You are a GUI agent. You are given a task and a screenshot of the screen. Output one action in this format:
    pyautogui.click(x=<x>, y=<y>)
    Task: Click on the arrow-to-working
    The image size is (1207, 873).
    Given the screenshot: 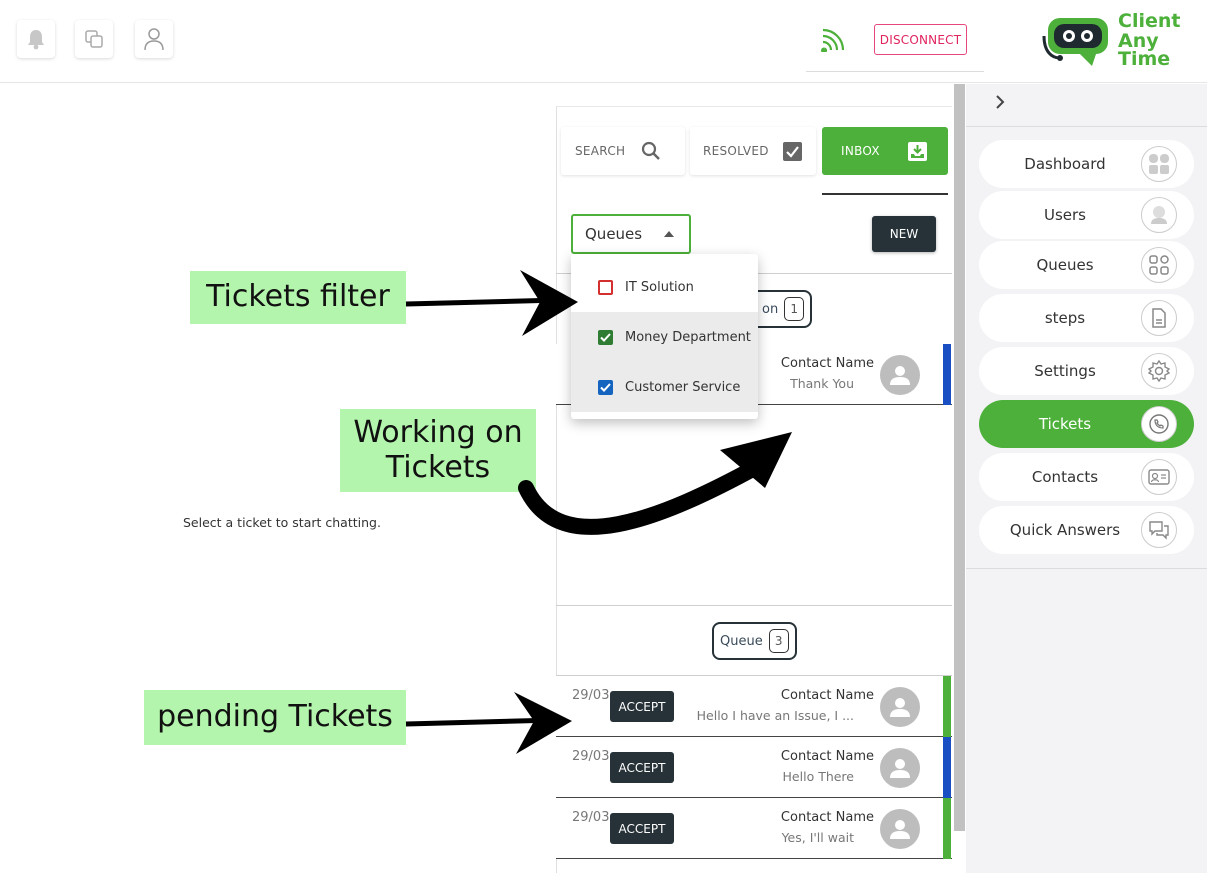 What is the action you would take?
    pyautogui.click(x=655, y=483)
    